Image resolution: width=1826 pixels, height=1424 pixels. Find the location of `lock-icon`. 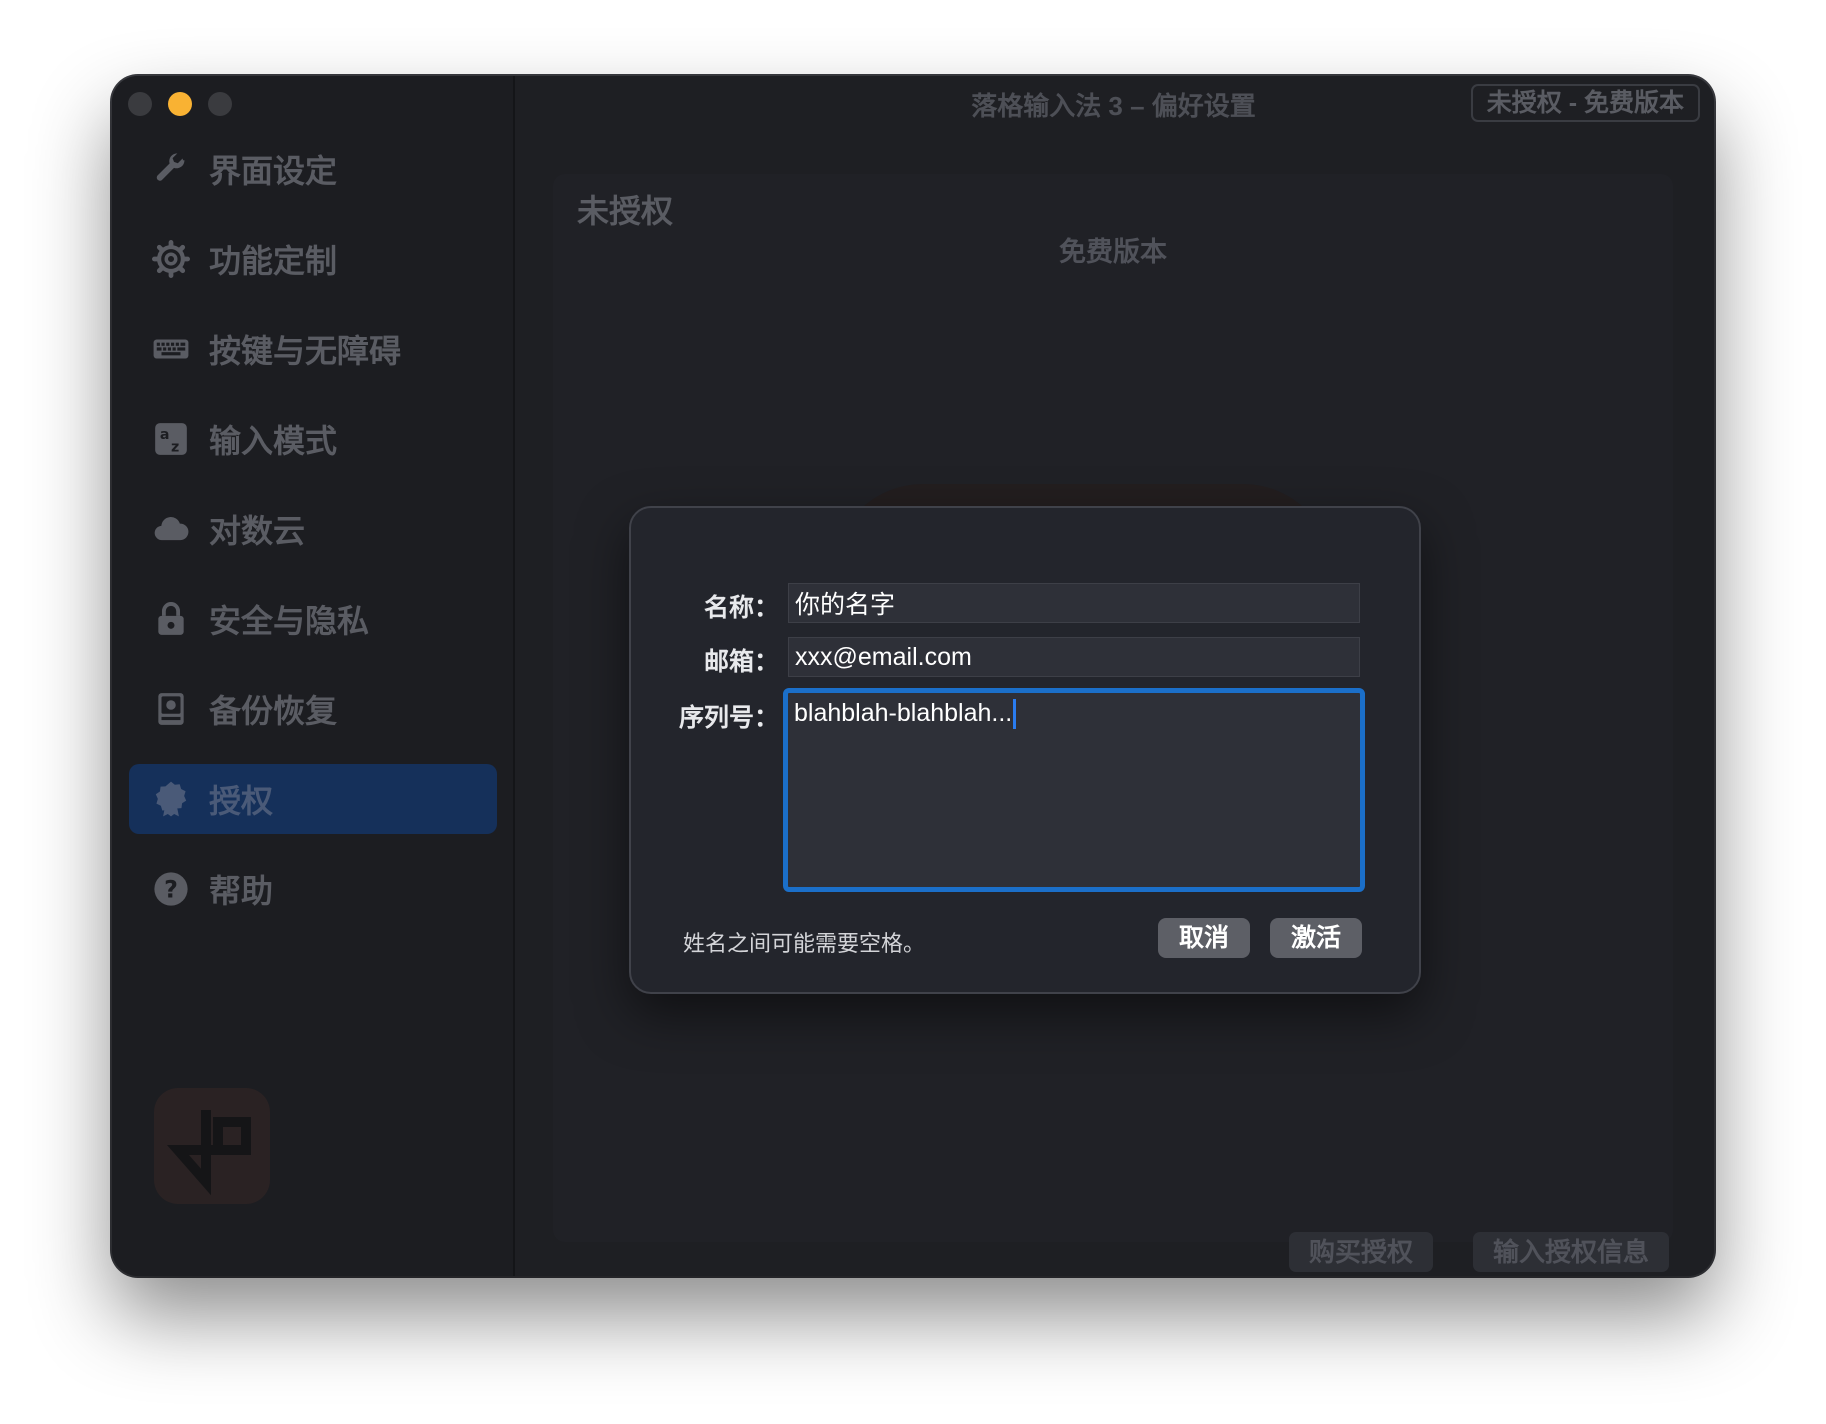

lock-icon is located at coordinates (171, 619).